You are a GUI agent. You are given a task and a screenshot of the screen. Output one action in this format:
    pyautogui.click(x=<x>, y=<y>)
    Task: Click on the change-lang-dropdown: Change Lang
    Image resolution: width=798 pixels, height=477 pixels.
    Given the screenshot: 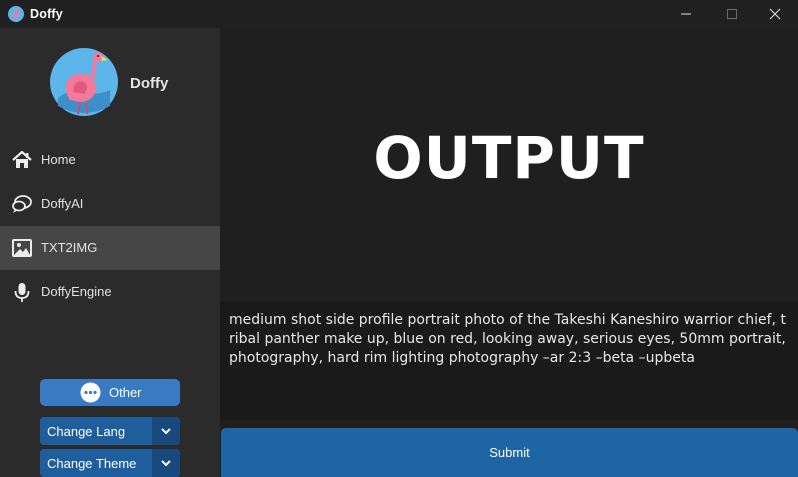 What is the action you would take?
    pyautogui.click(x=110, y=431)
    